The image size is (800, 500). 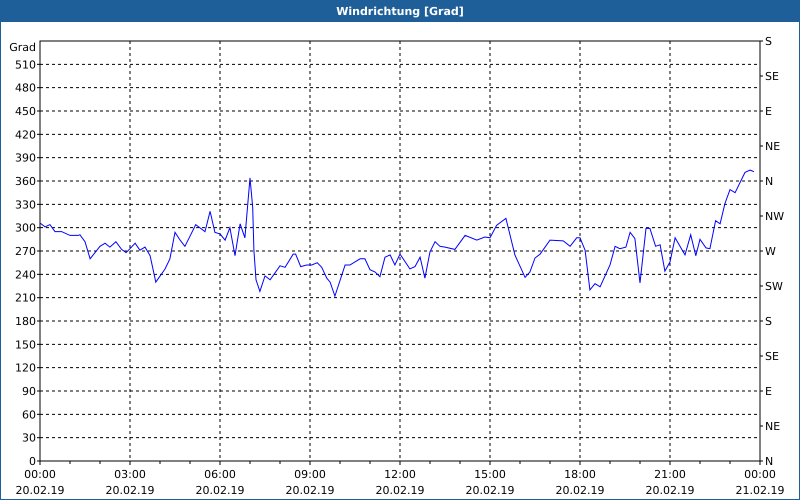 I want to click on x-tick-label: 09:00, so click(x=310, y=474).